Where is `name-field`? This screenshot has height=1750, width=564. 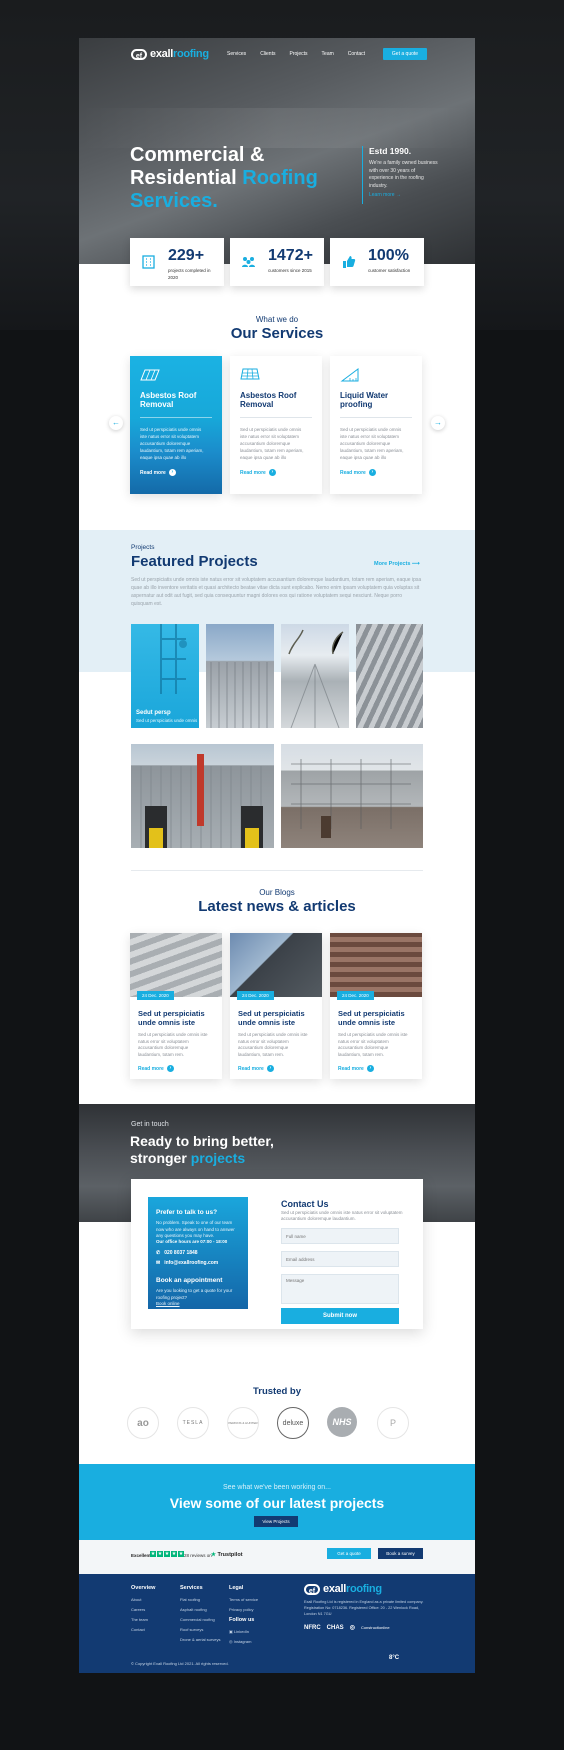 name-field is located at coordinates (340, 1236).